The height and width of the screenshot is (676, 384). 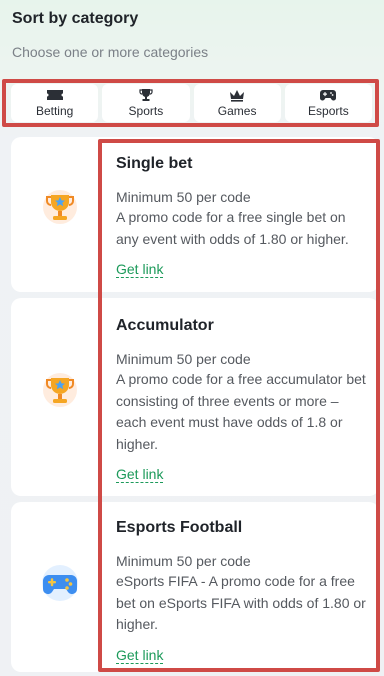 I want to click on category-label: Betting, so click(x=54, y=111).